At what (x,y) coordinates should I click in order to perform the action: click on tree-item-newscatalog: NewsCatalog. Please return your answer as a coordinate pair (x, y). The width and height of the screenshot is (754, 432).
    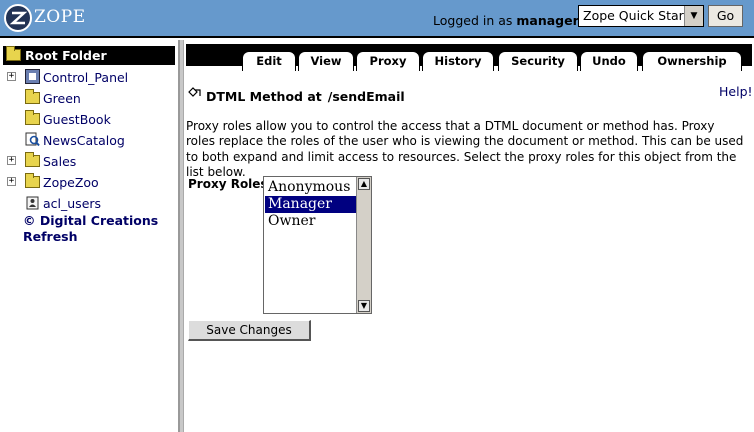
    Looking at the image, I should click on (89, 141).